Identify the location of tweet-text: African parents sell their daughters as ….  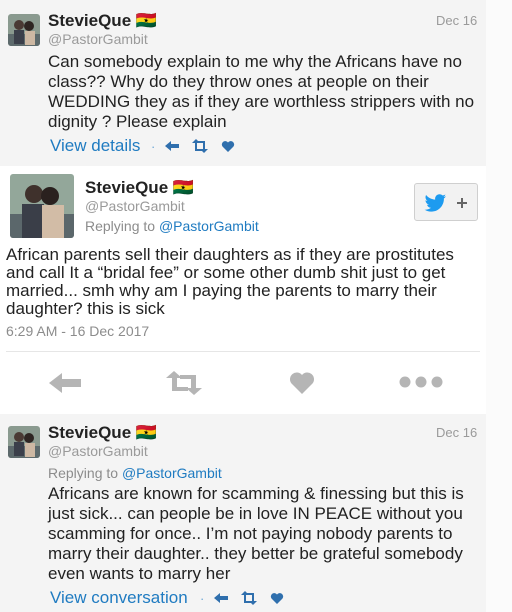
(230, 281).